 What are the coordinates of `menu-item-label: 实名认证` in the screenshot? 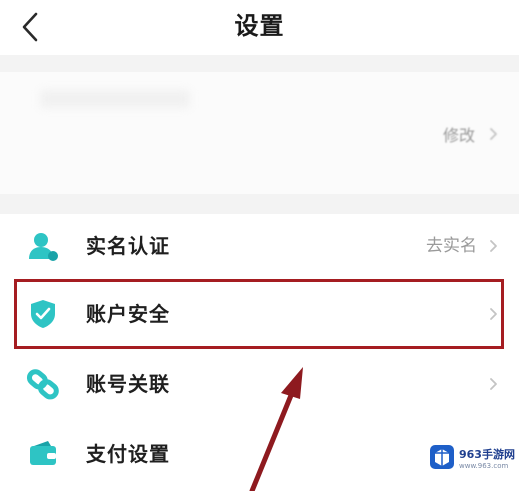 It's located at (128, 246).